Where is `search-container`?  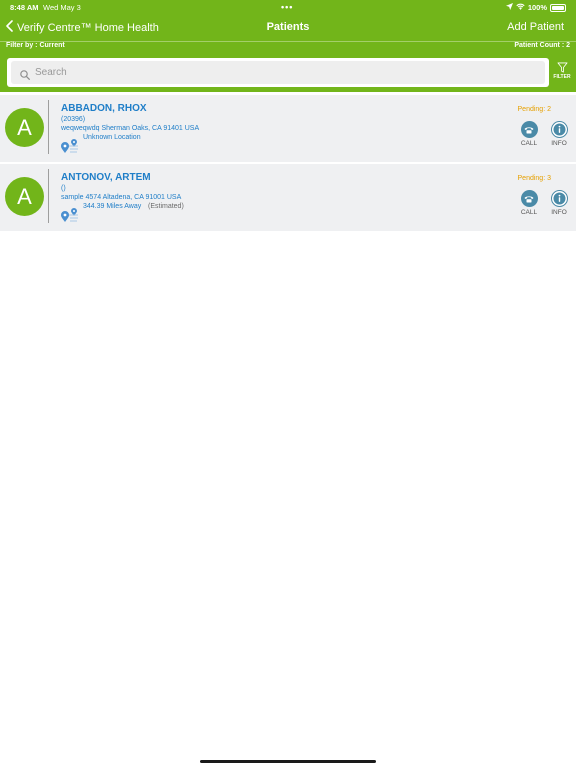 search-container is located at coordinates (278, 72).